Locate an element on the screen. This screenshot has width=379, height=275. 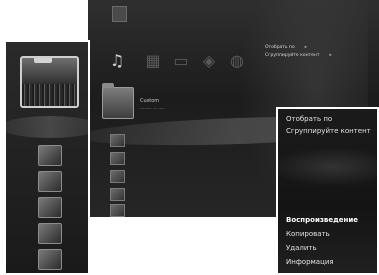
menu-item-copy: Копировать is located at coordinates (308, 234).